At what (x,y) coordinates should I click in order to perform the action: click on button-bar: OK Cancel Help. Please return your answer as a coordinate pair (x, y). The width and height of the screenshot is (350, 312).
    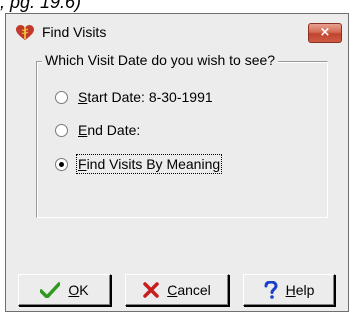
    Looking at the image, I should click on (177, 290).